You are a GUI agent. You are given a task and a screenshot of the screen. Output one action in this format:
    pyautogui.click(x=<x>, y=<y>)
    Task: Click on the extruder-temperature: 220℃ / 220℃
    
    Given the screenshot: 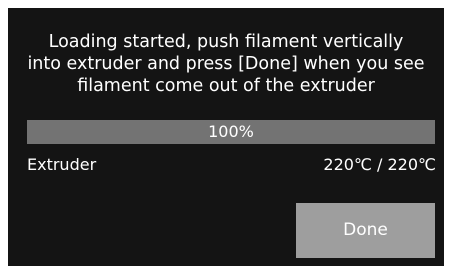 What is the action you would take?
    pyautogui.click(x=379, y=164)
    